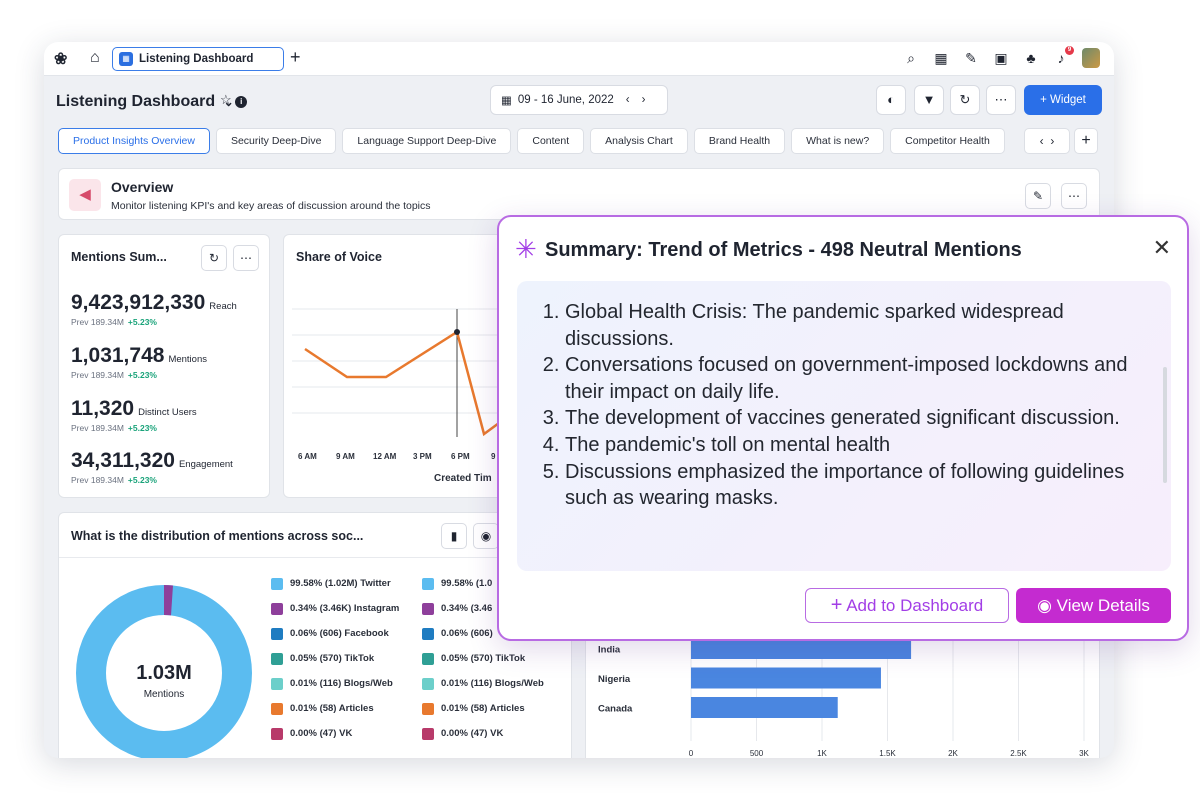 The width and height of the screenshot is (1200, 803). I want to click on bar-india, so click(801, 648).